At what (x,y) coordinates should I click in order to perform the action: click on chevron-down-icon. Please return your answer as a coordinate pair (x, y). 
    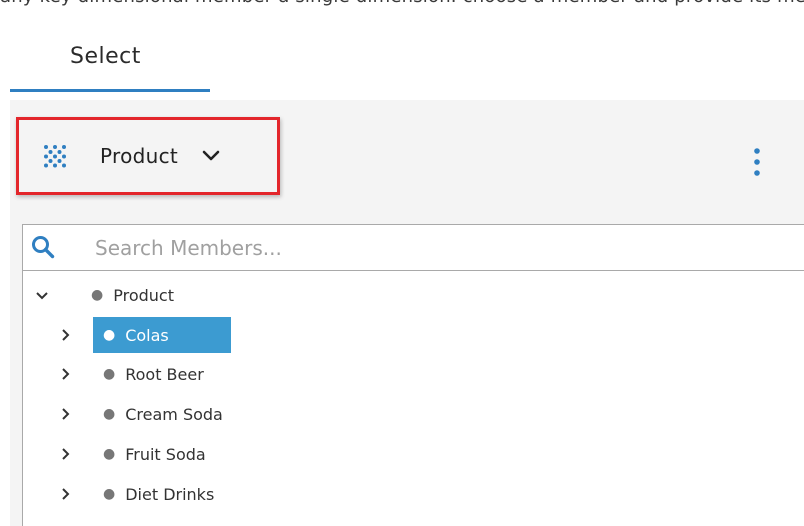
    Looking at the image, I should click on (211, 156).